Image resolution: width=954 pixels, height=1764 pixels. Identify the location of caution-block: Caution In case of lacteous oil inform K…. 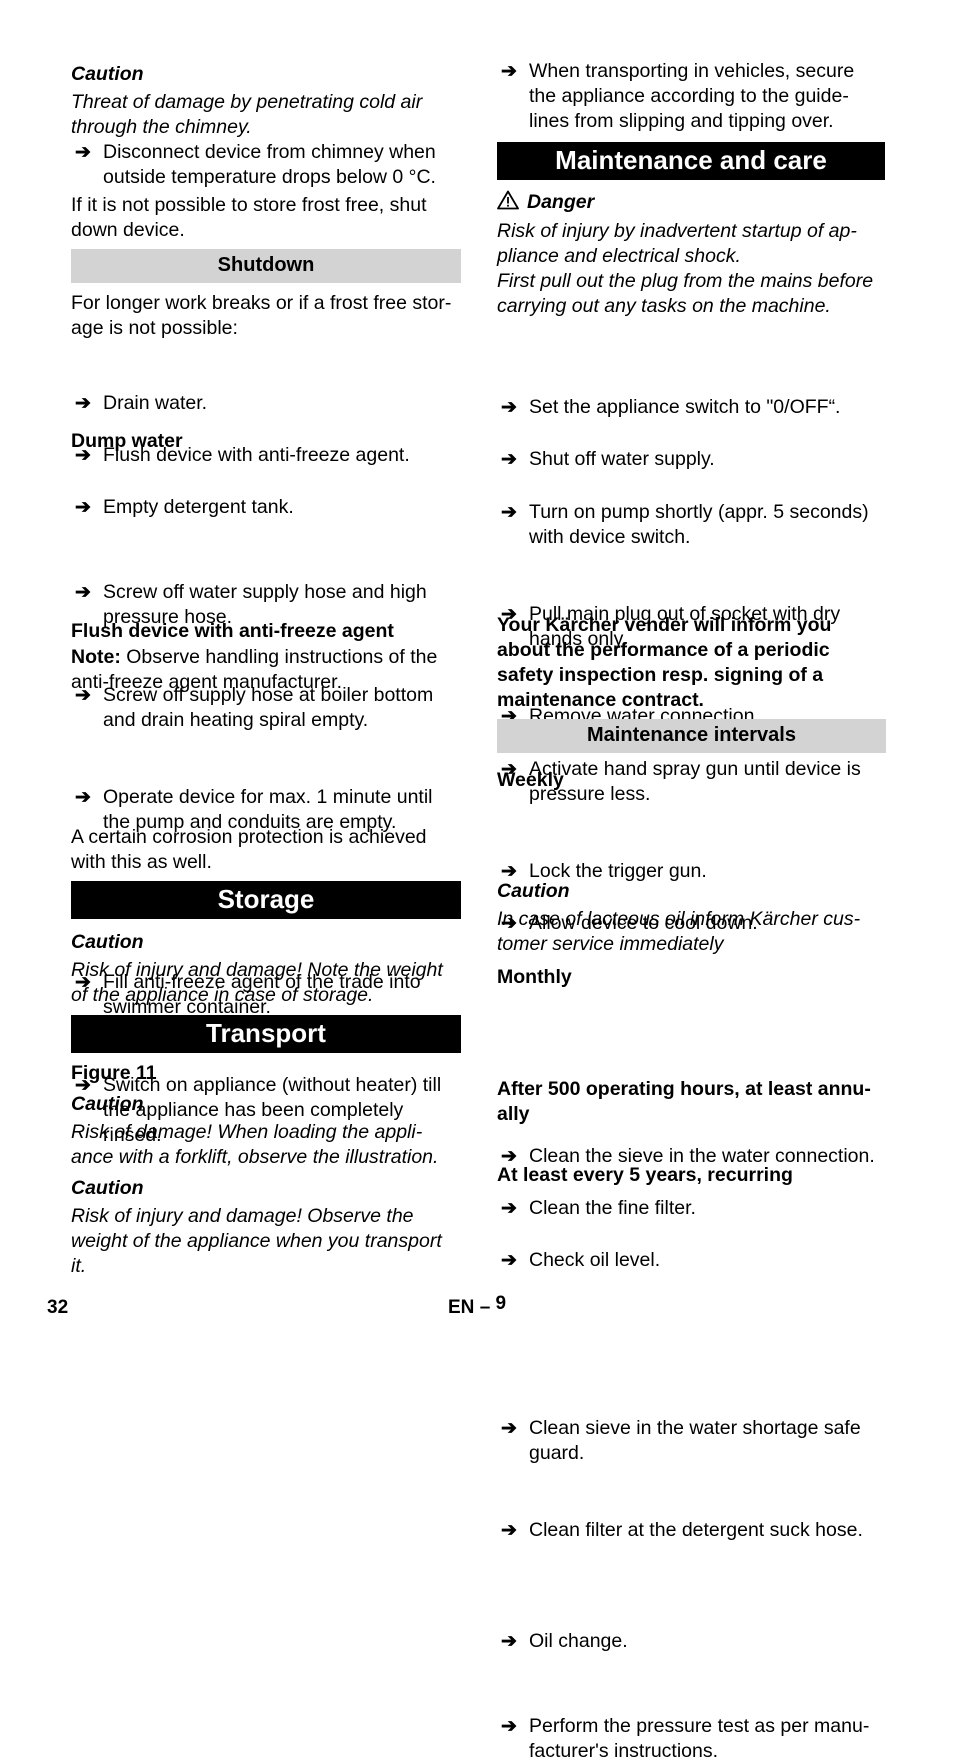
(692, 918).